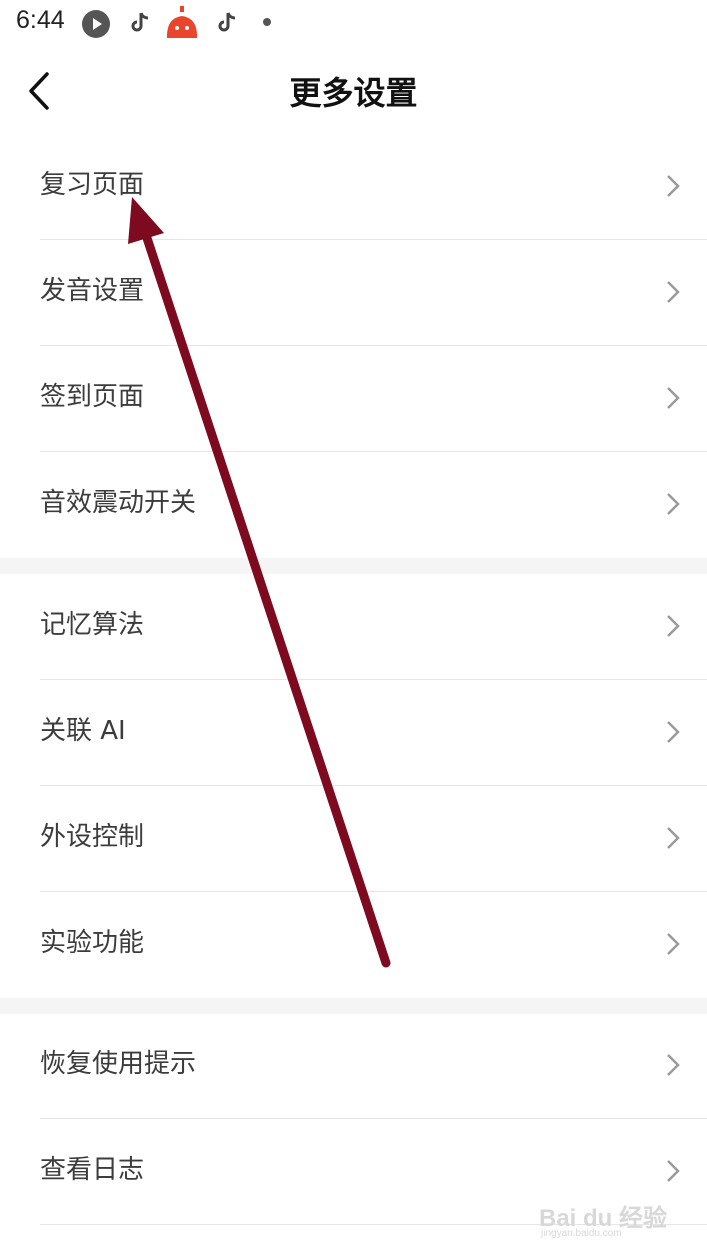 The width and height of the screenshot is (707, 1256). I want to click on settings-item-label: 发音设置, so click(92, 291).